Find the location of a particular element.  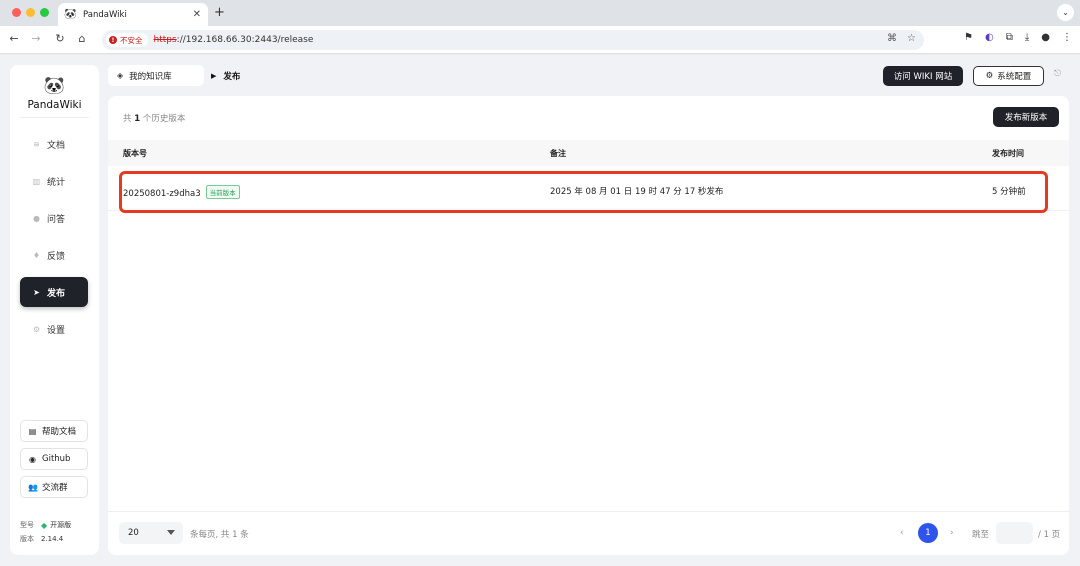

sidebar-item-settings: ⚙ 设置 is located at coordinates (54, 329).